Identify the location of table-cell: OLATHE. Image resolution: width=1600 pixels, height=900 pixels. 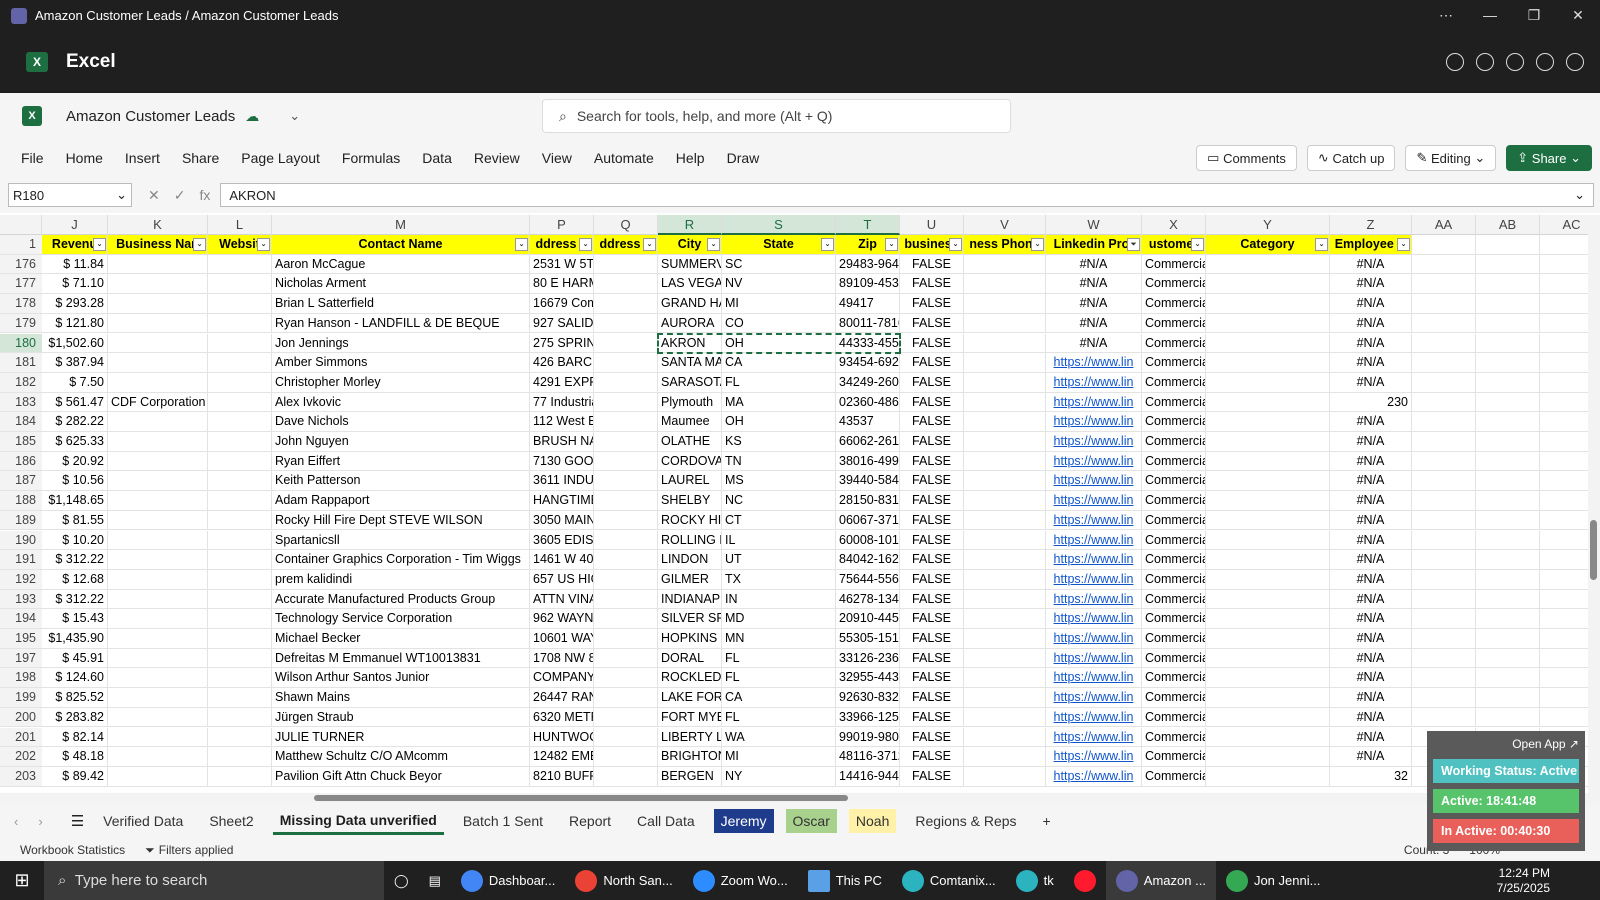
(690, 442).